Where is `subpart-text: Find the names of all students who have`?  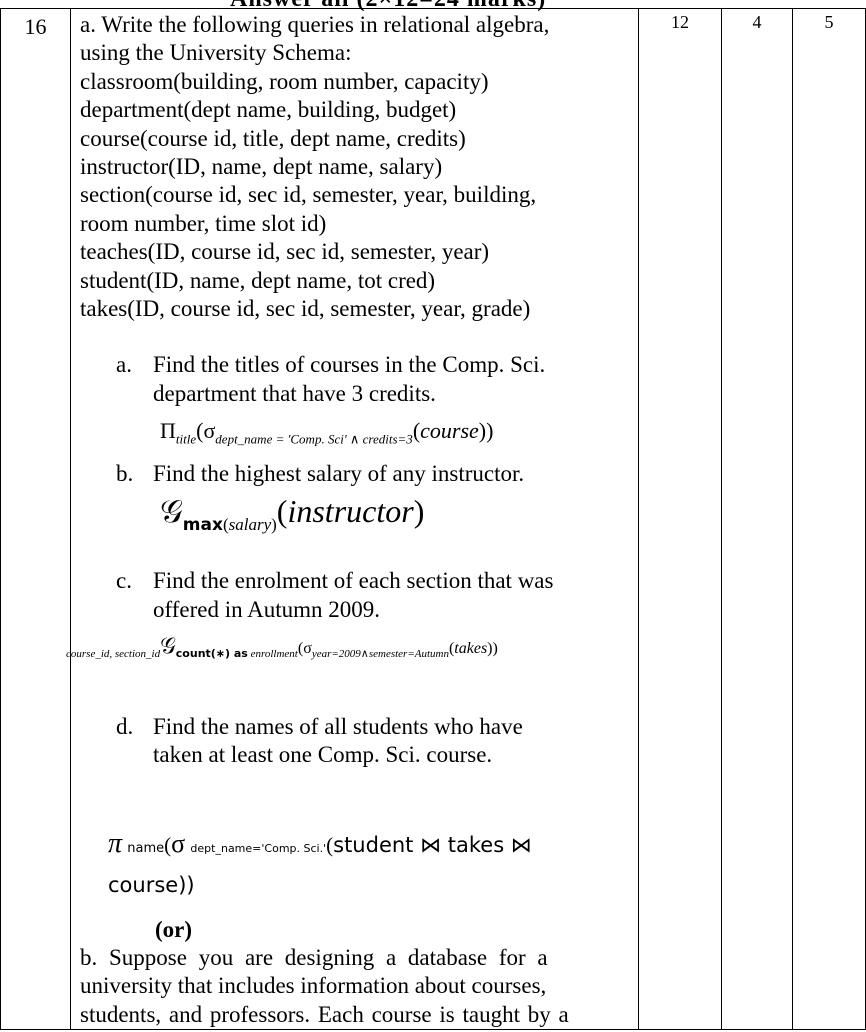 subpart-text: Find the names of all students who have is located at coordinates (338, 726).